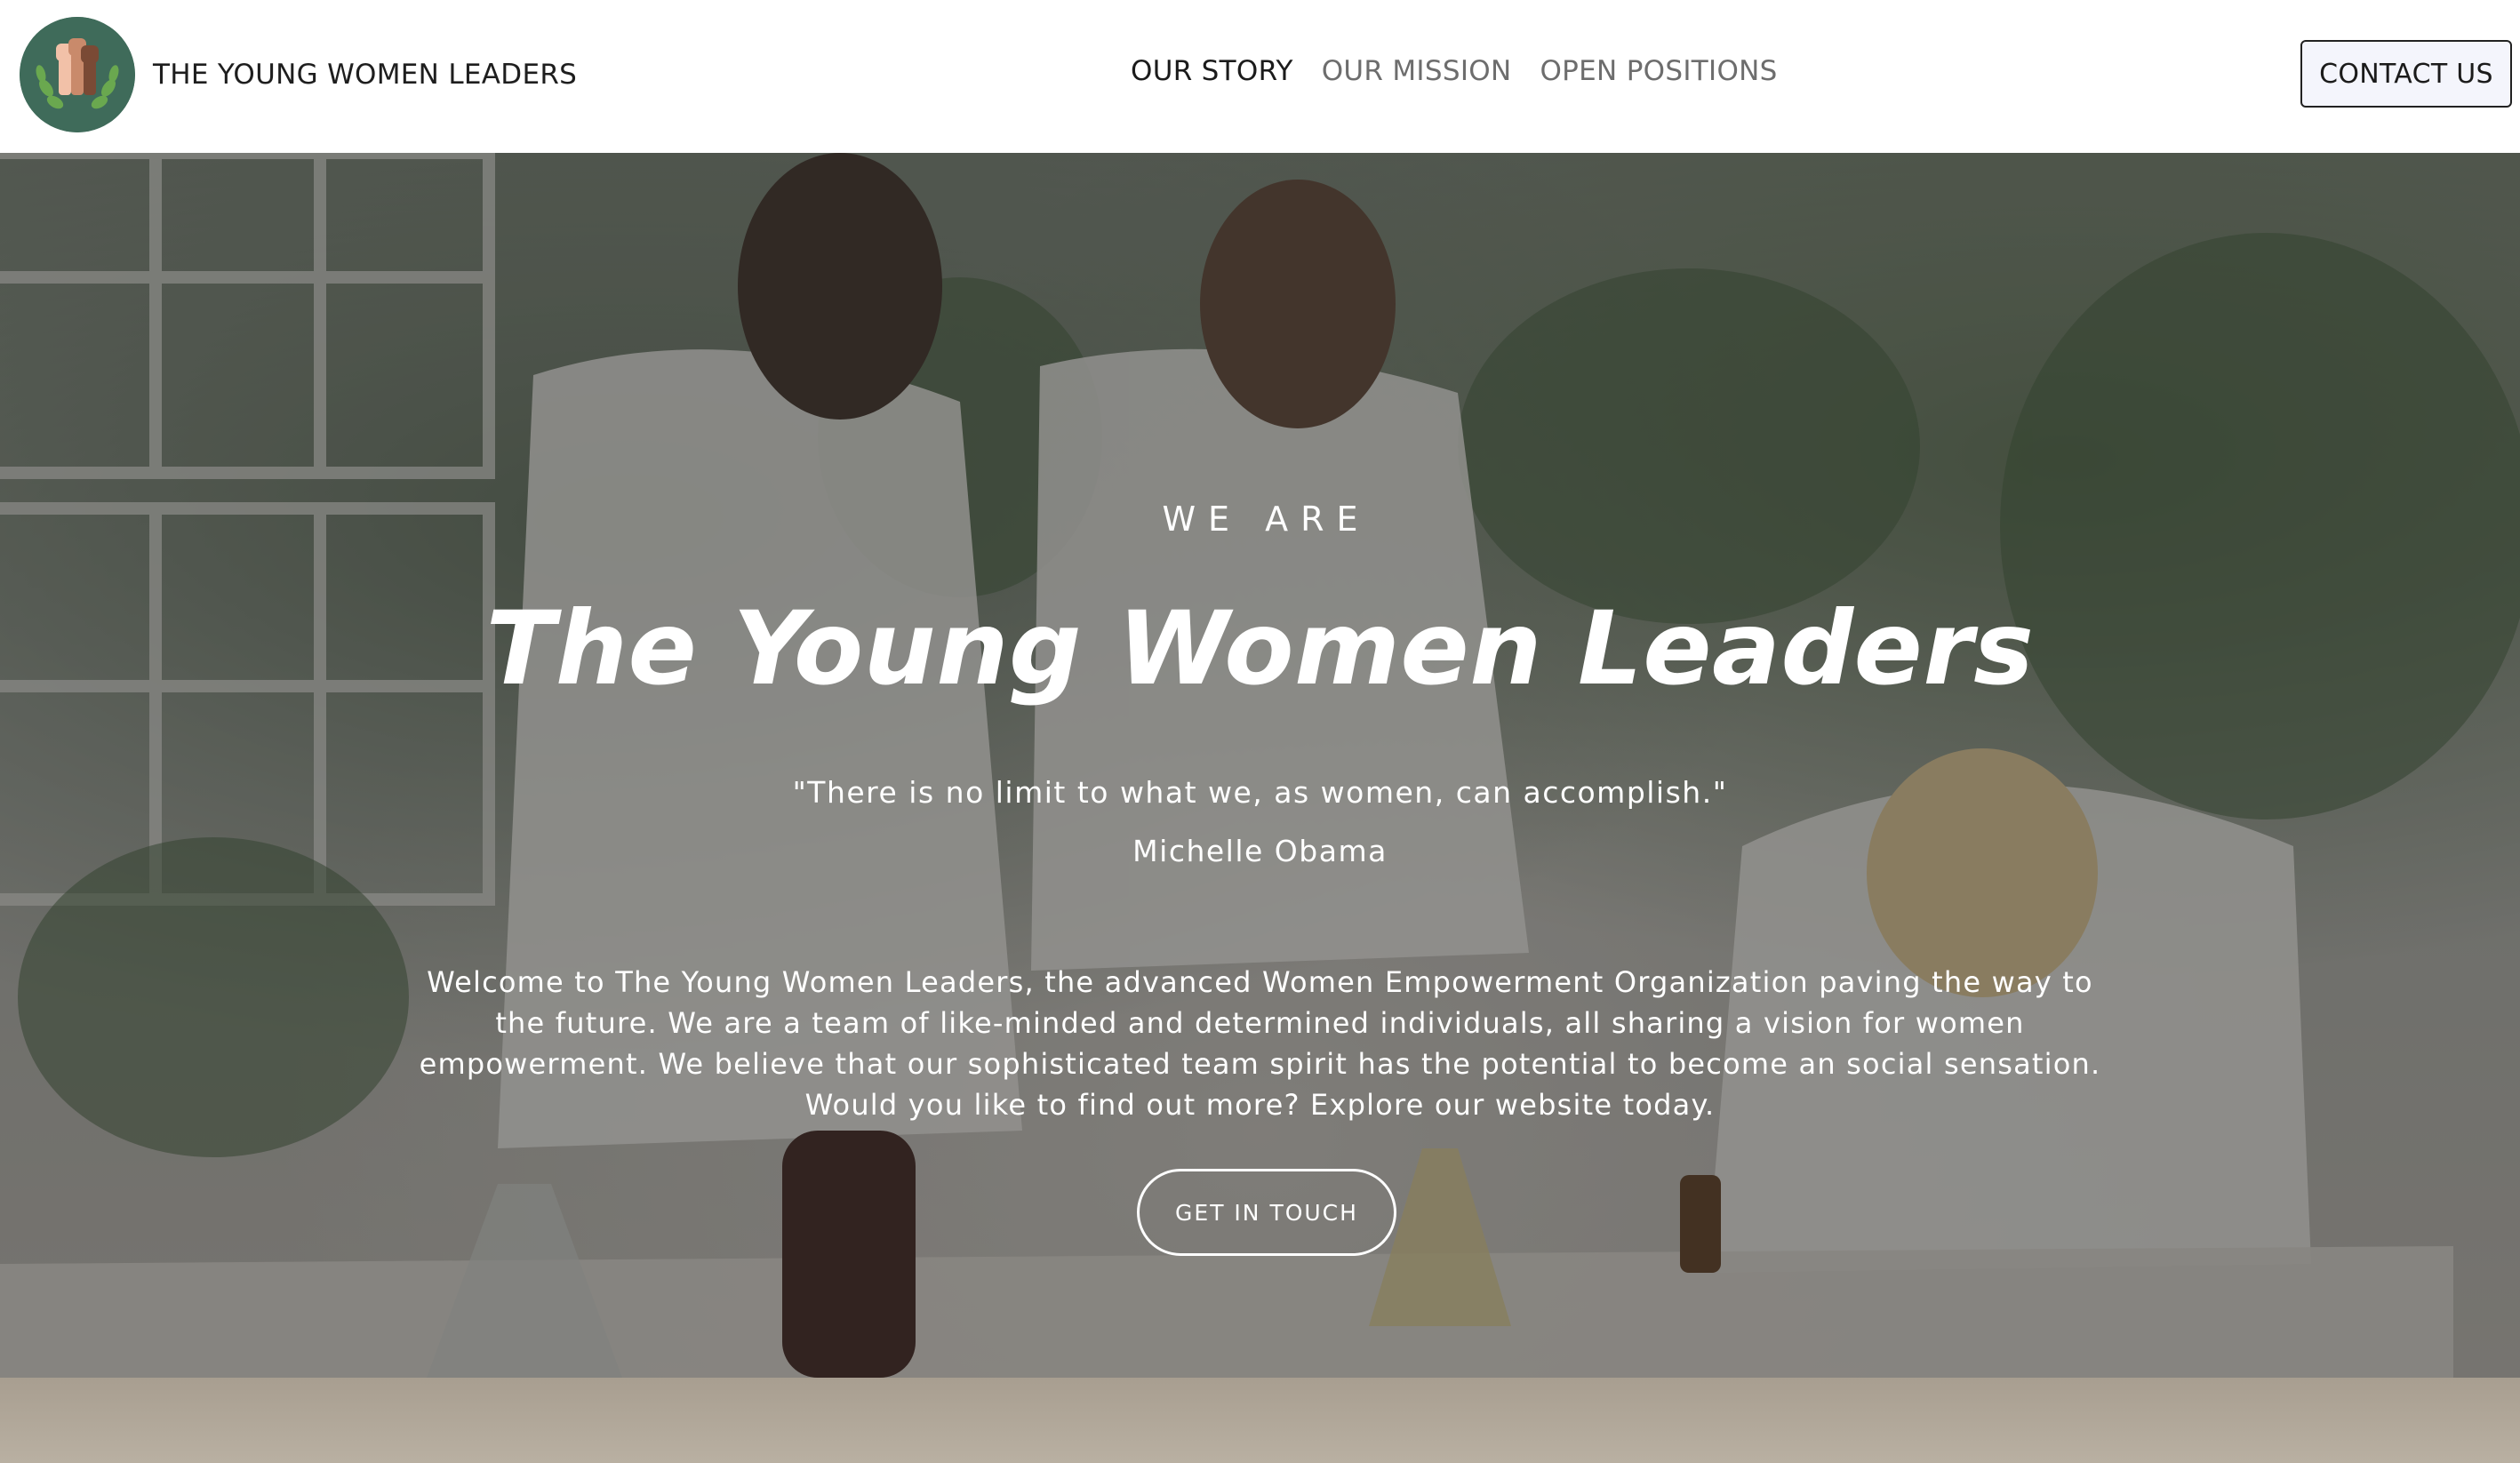  Describe the element at coordinates (1266, 519) in the screenshot. I see `hero-eyebrow: WE ARE` at that location.